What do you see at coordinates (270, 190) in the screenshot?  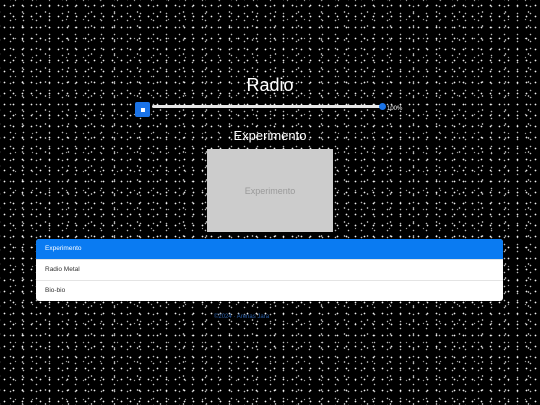 I see `station-artwork: Experimento` at bounding box center [270, 190].